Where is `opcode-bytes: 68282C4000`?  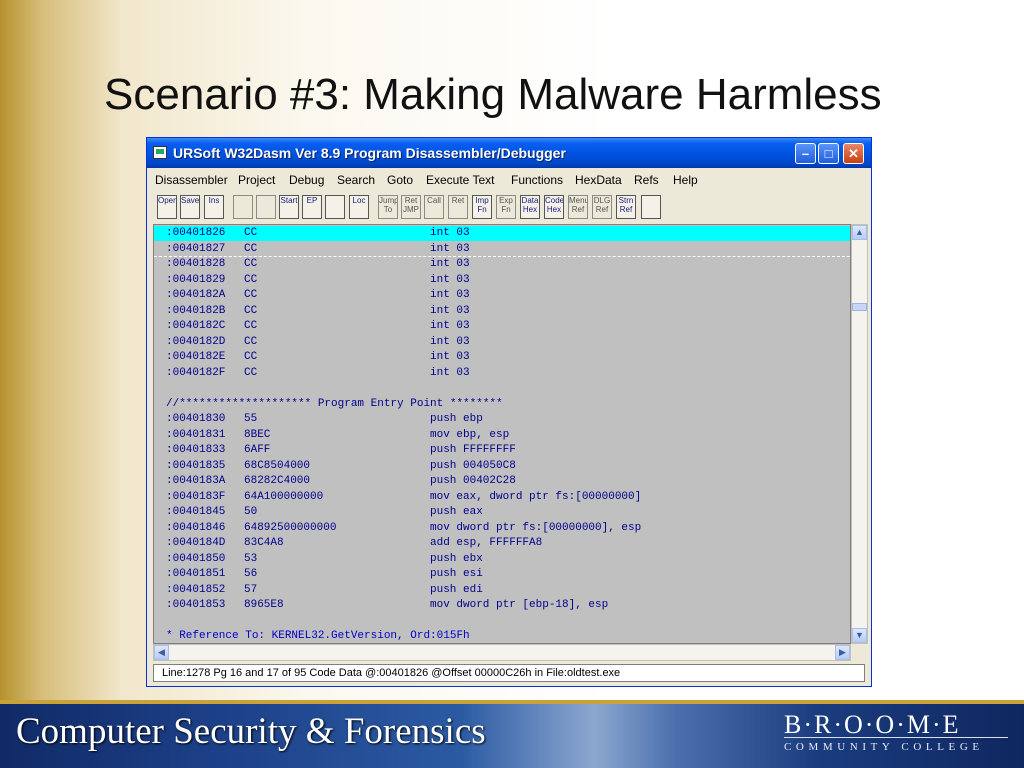
opcode-bytes: 68282C4000 is located at coordinates (277, 481).